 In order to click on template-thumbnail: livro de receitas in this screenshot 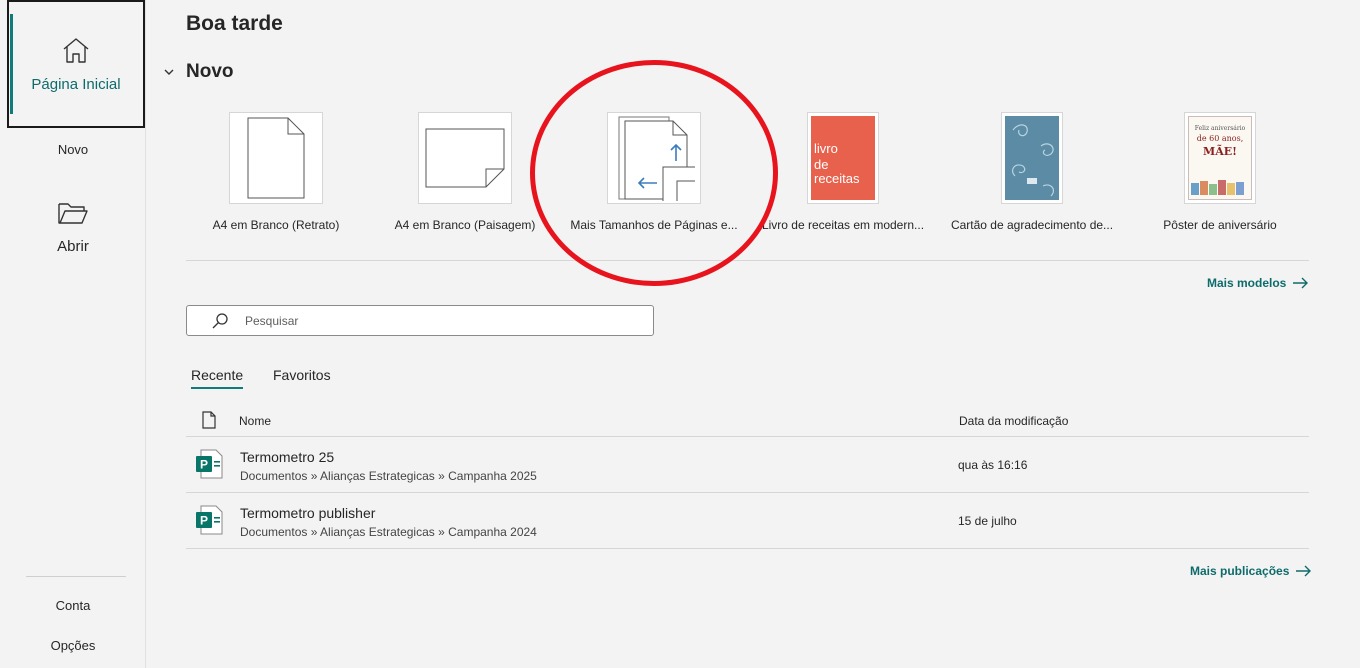, I will do `click(843, 158)`.